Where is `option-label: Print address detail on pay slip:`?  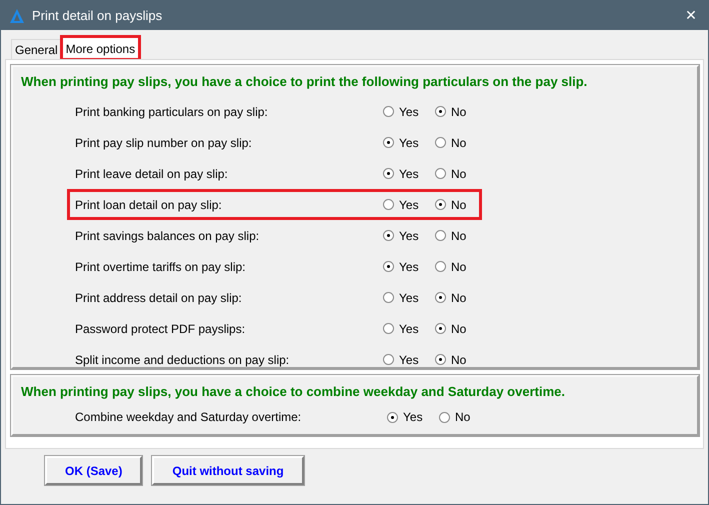
option-label: Print address detail on pay slip: is located at coordinates (159, 297).